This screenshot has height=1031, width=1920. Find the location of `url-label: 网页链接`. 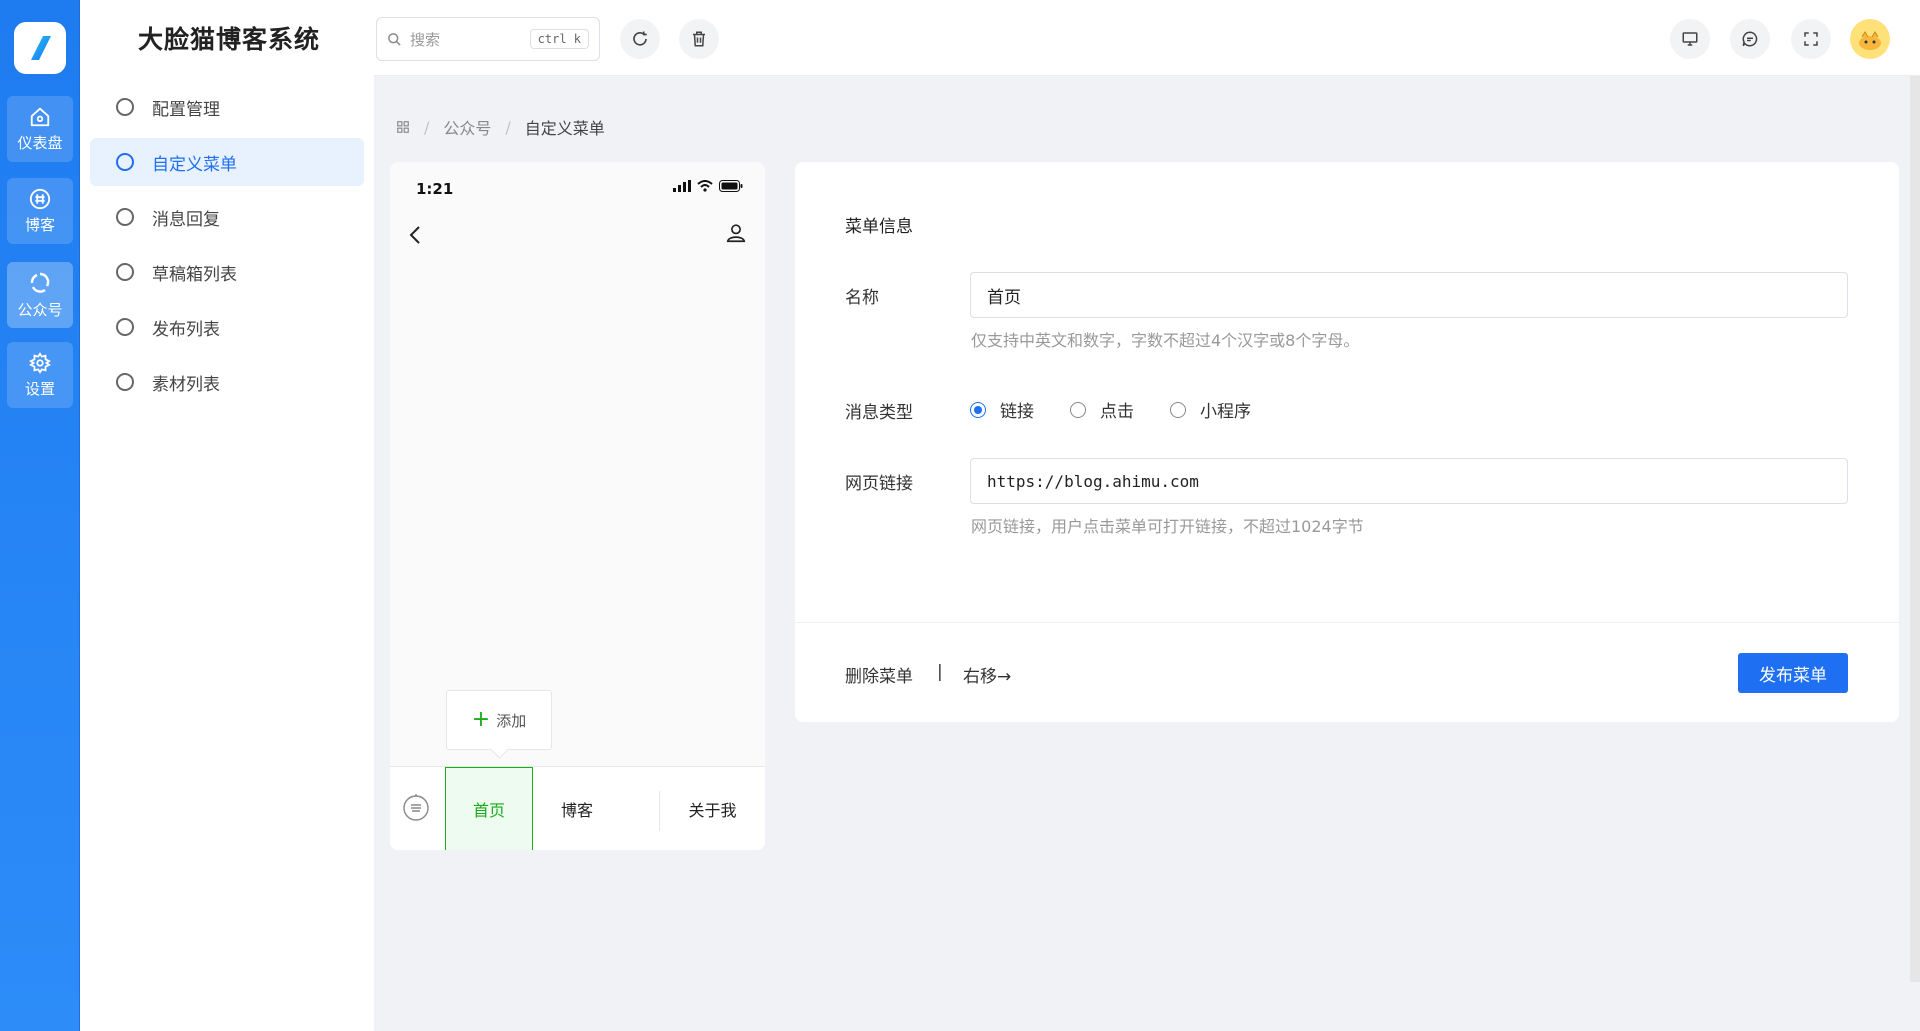

url-label: 网页链接 is located at coordinates (879, 484).